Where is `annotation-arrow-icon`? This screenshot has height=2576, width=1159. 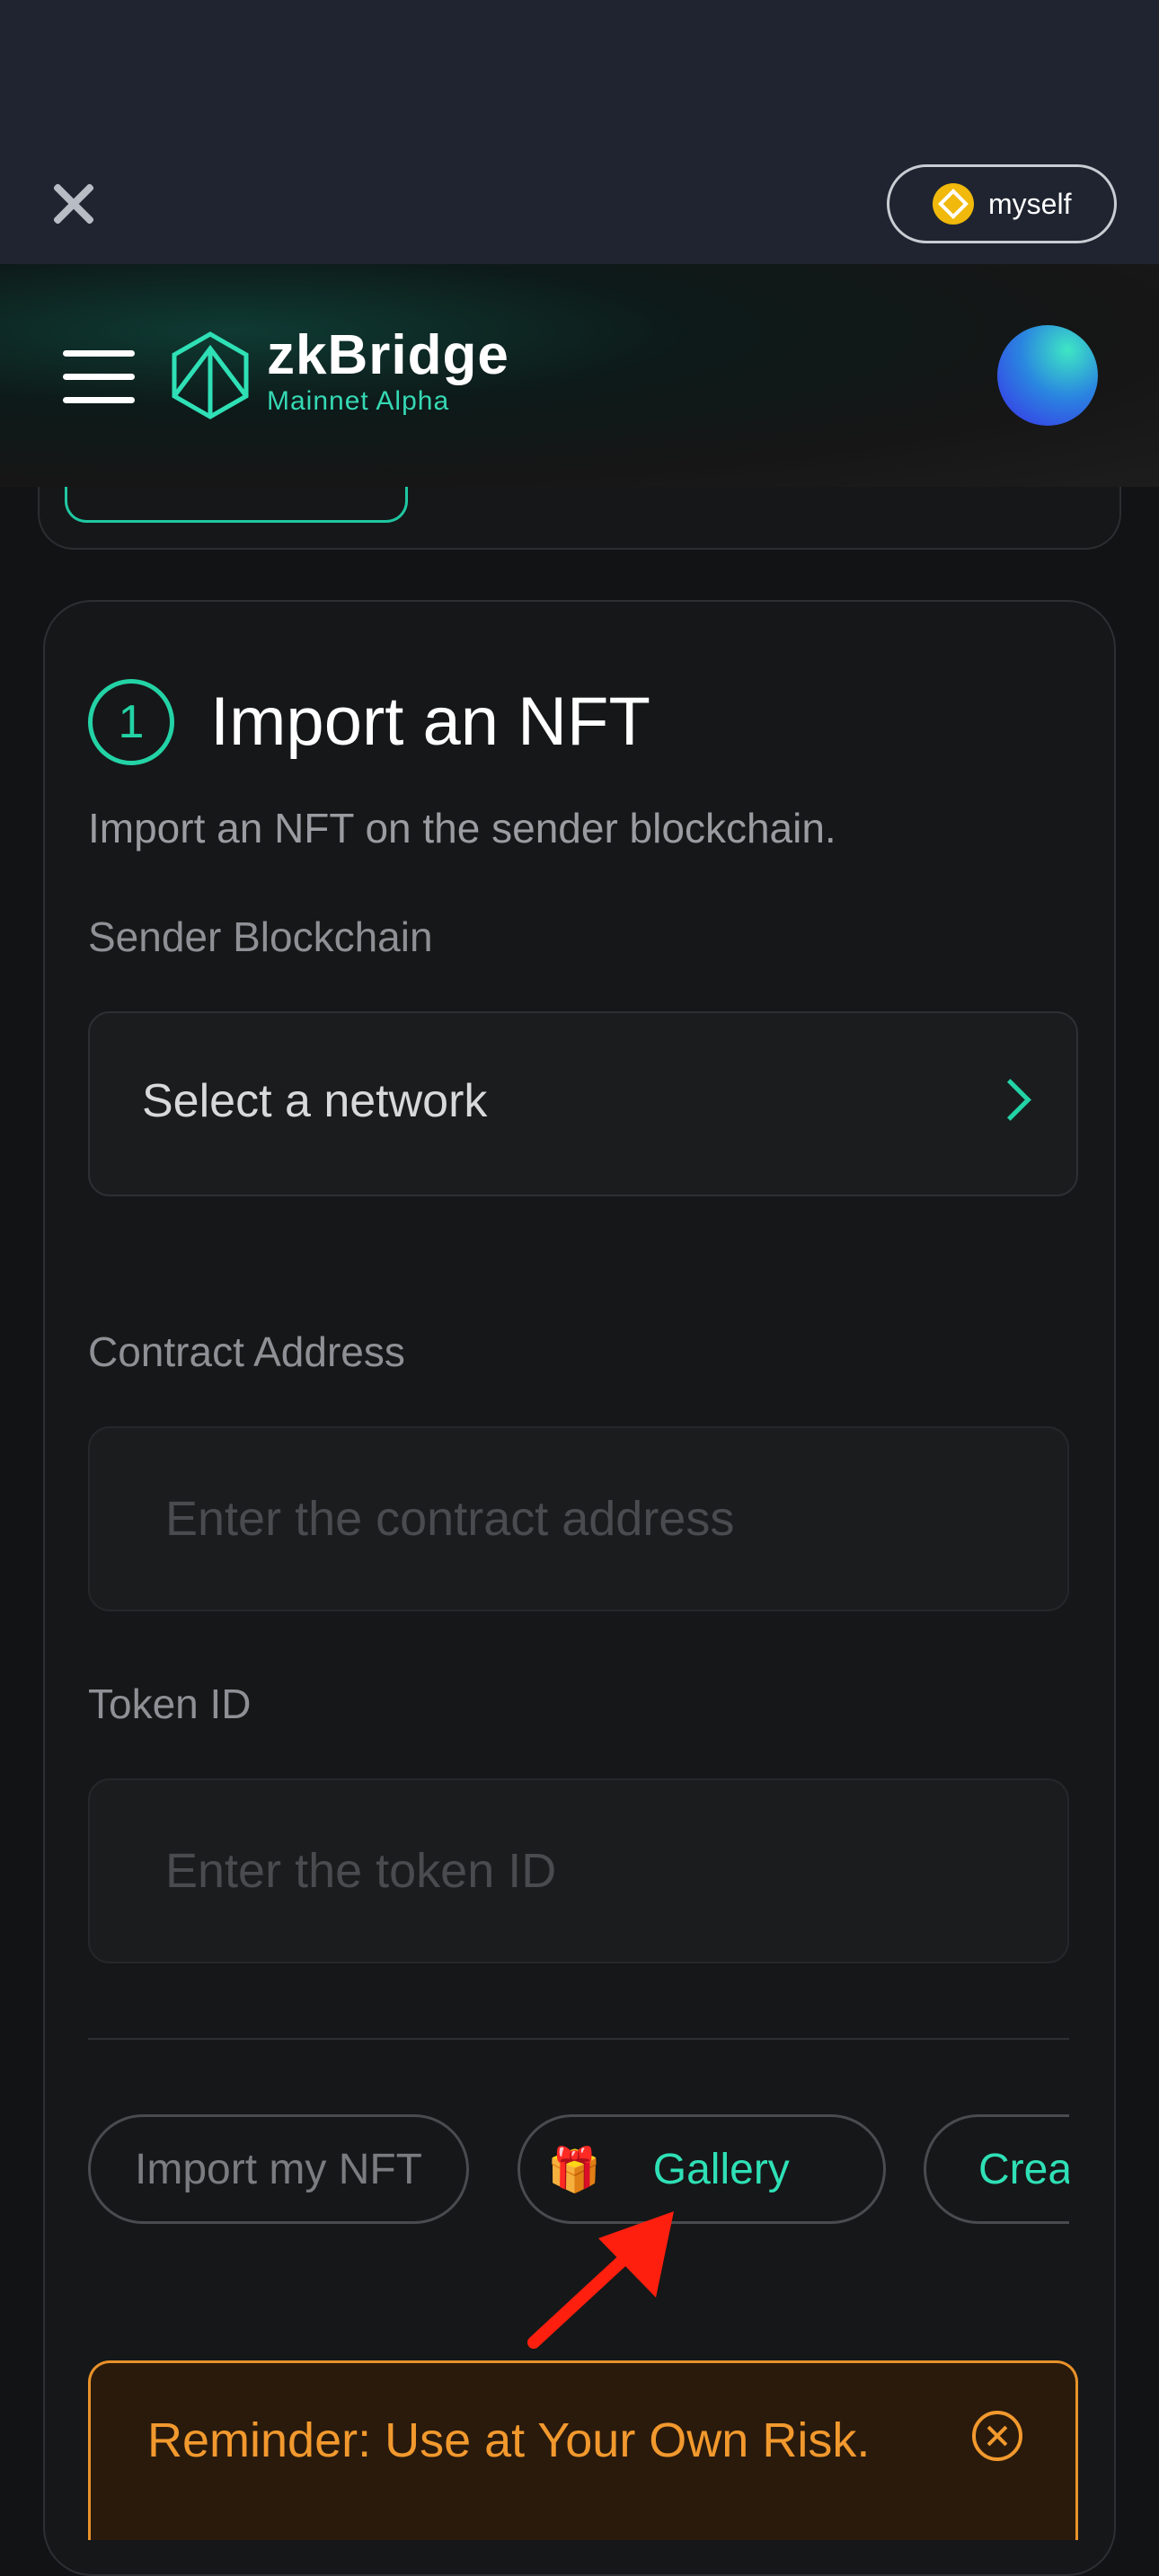
annotation-arrow-icon is located at coordinates (600, 2280).